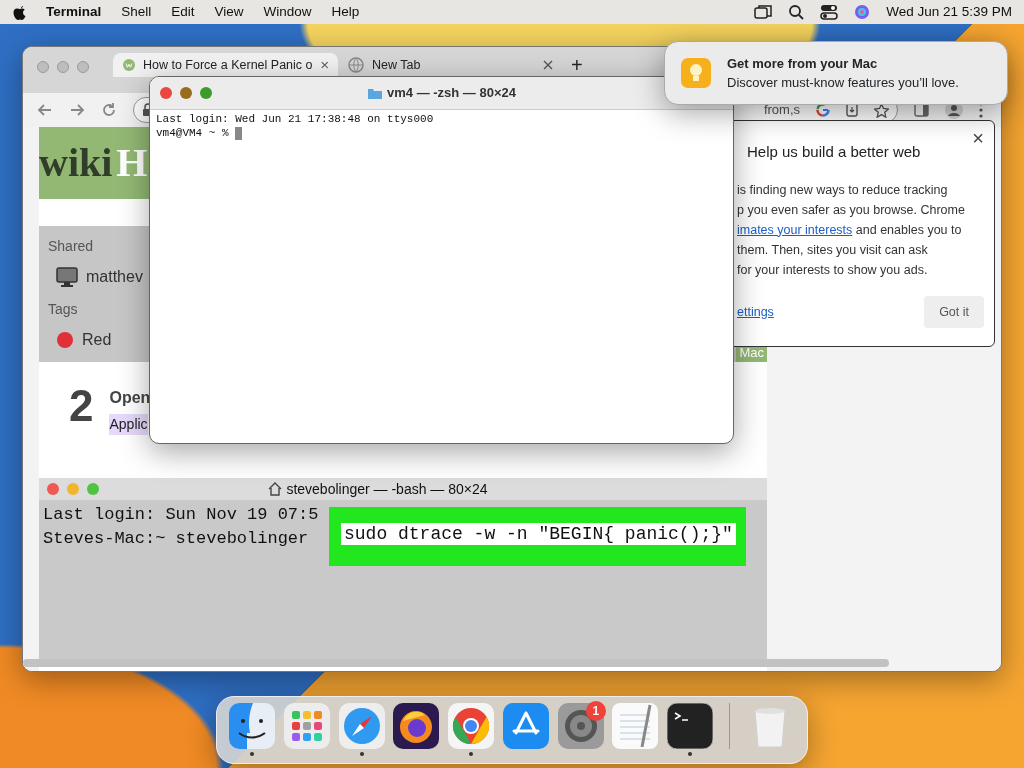 The image size is (1024, 768). I want to click on tab-title: How to Force a Kernel Panic o, so click(228, 65).